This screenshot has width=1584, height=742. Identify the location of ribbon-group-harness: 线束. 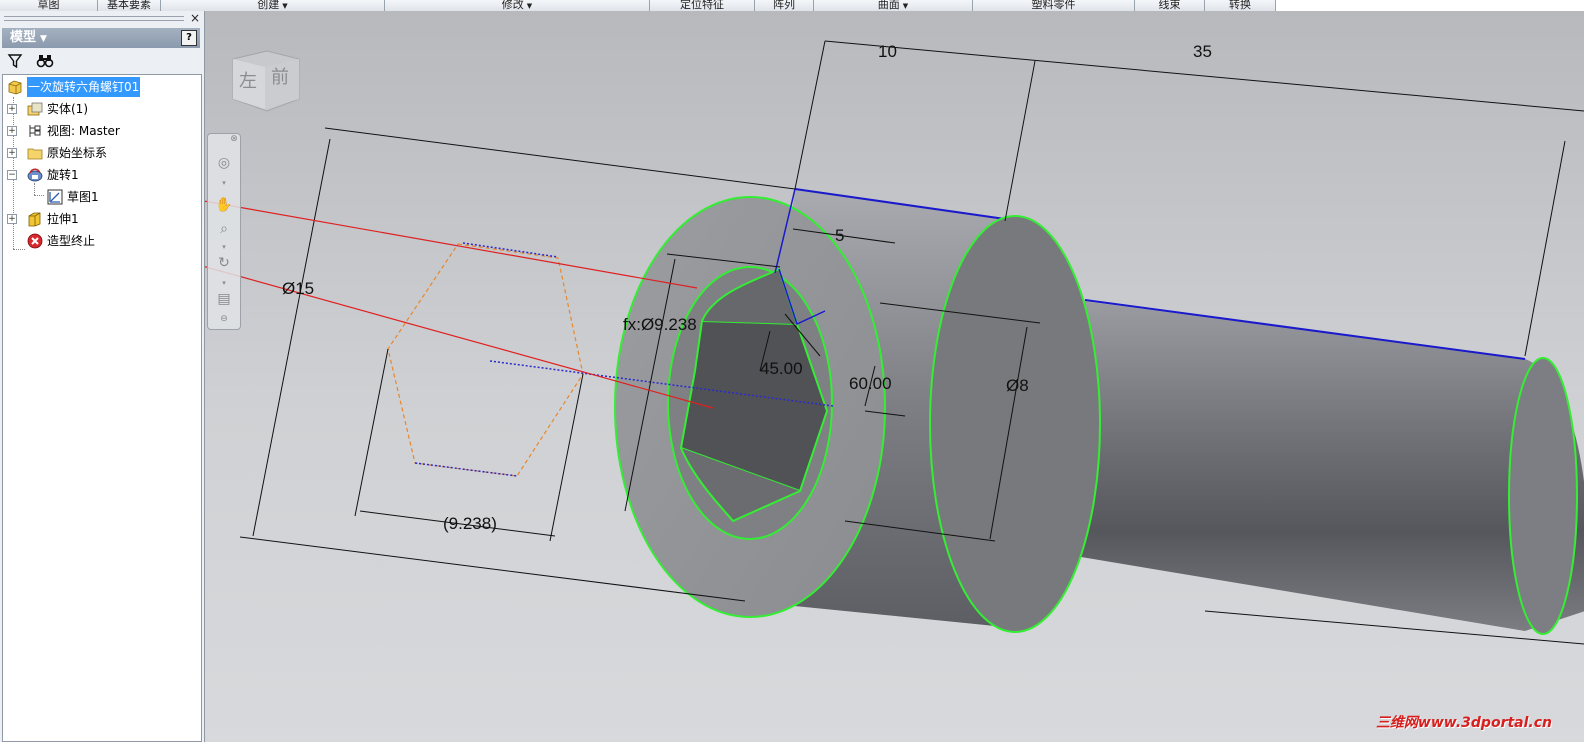
(1170, 5).